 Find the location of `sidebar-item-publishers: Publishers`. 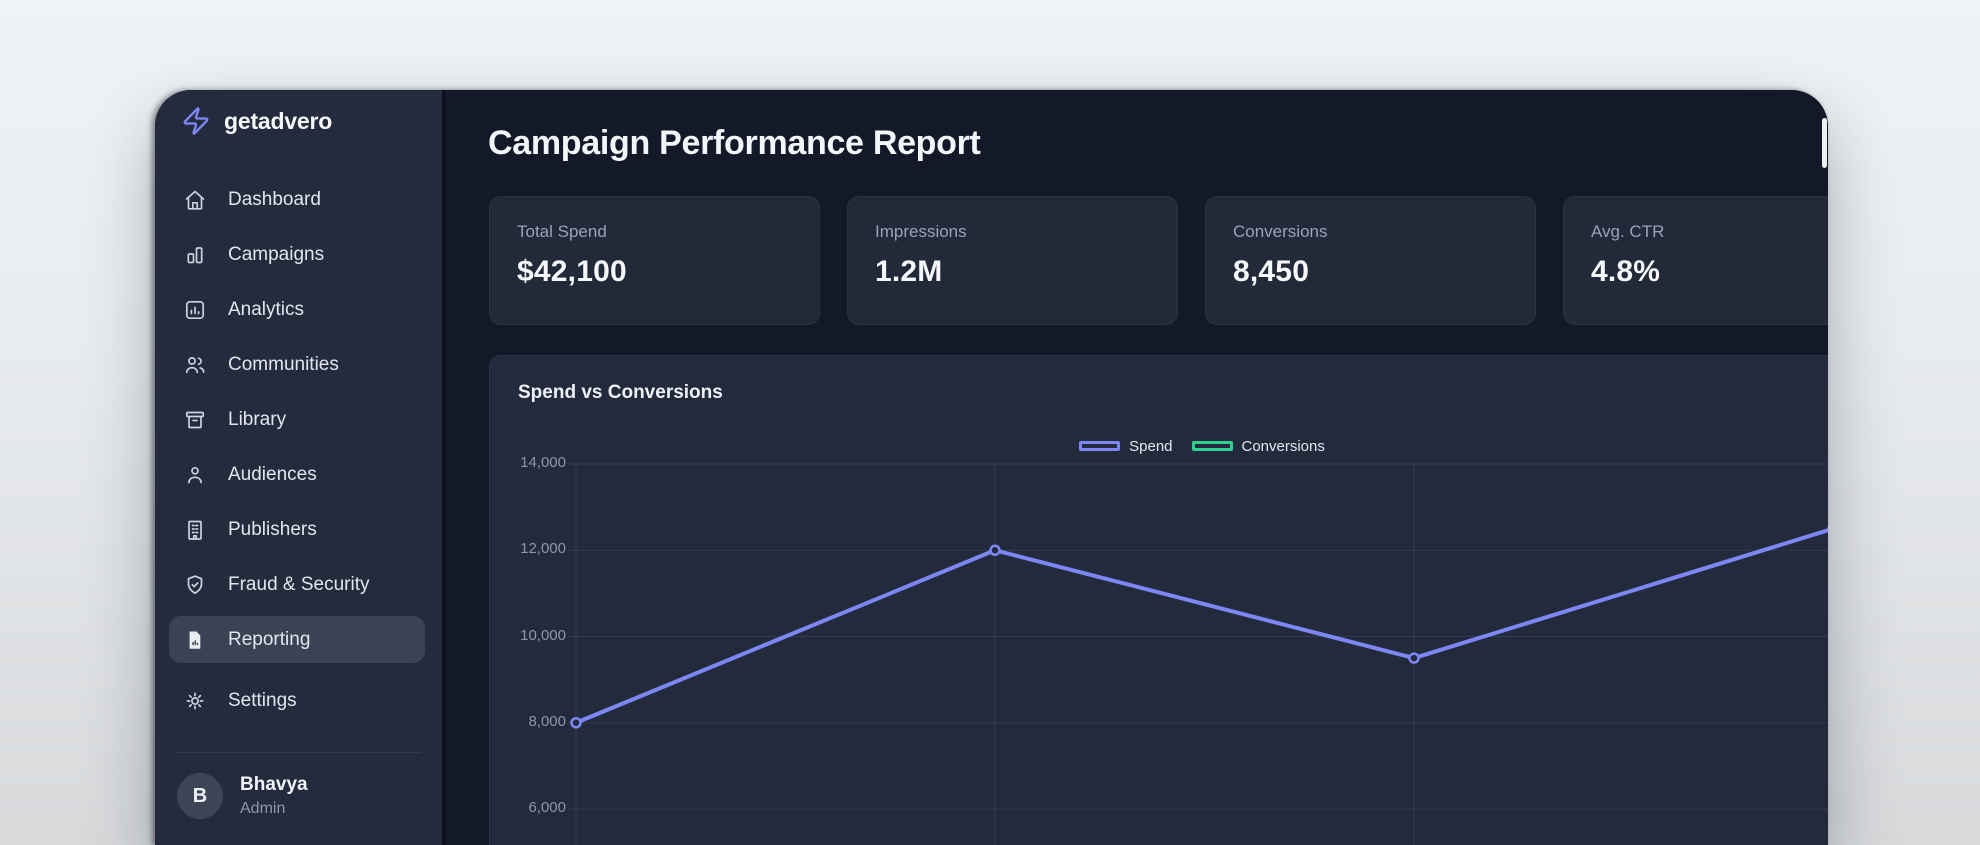

sidebar-item-publishers: Publishers is located at coordinates (297, 529).